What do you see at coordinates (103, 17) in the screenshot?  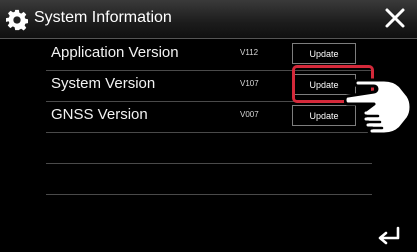 I see `page-title: System Information` at bounding box center [103, 17].